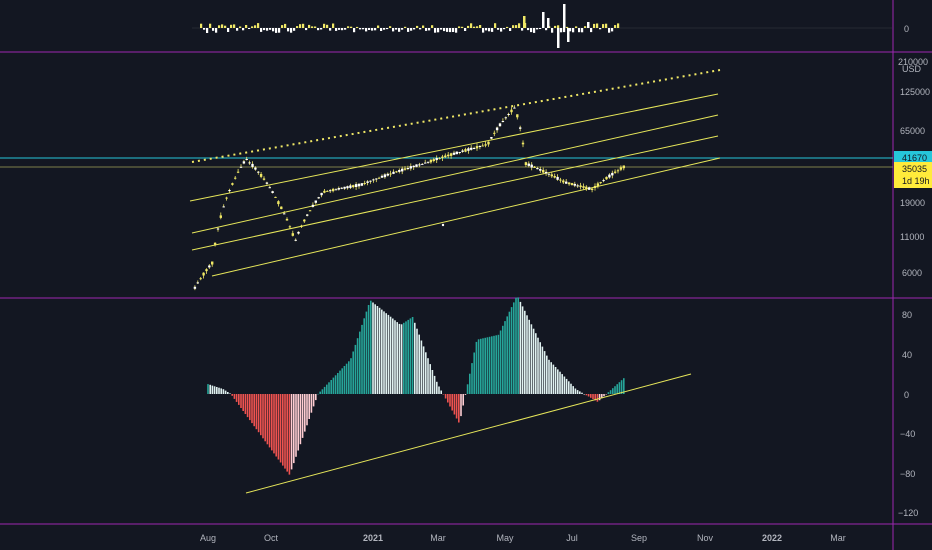  I want to click on time-label-aug: Aug, so click(208, 538).